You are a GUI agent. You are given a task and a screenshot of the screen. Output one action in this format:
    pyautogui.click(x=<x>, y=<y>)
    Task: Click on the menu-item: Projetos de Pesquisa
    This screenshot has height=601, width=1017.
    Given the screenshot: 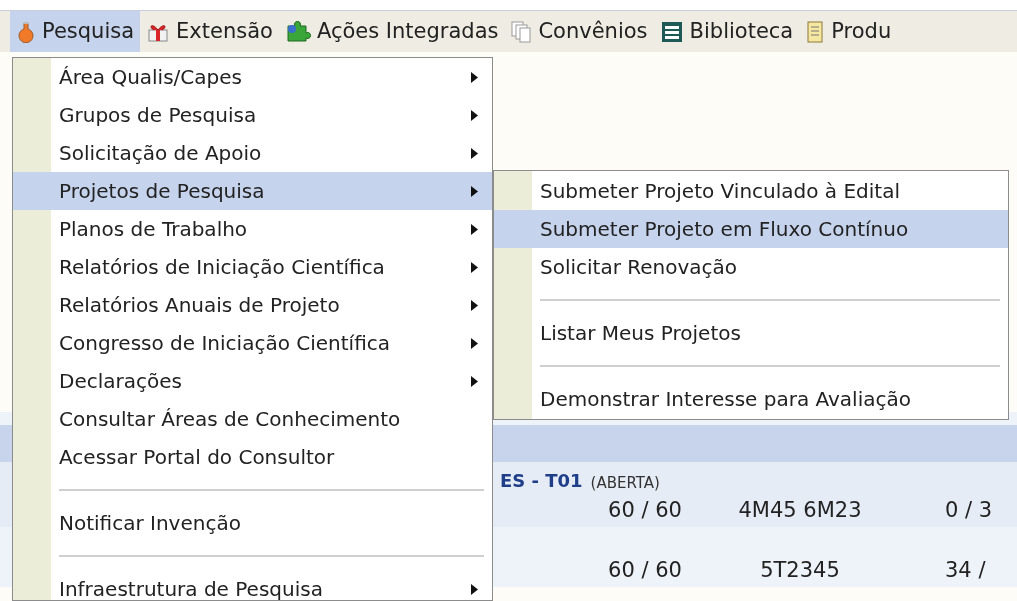 What is the action you would take?
    pyautogui.click(x=252, y=191)
    